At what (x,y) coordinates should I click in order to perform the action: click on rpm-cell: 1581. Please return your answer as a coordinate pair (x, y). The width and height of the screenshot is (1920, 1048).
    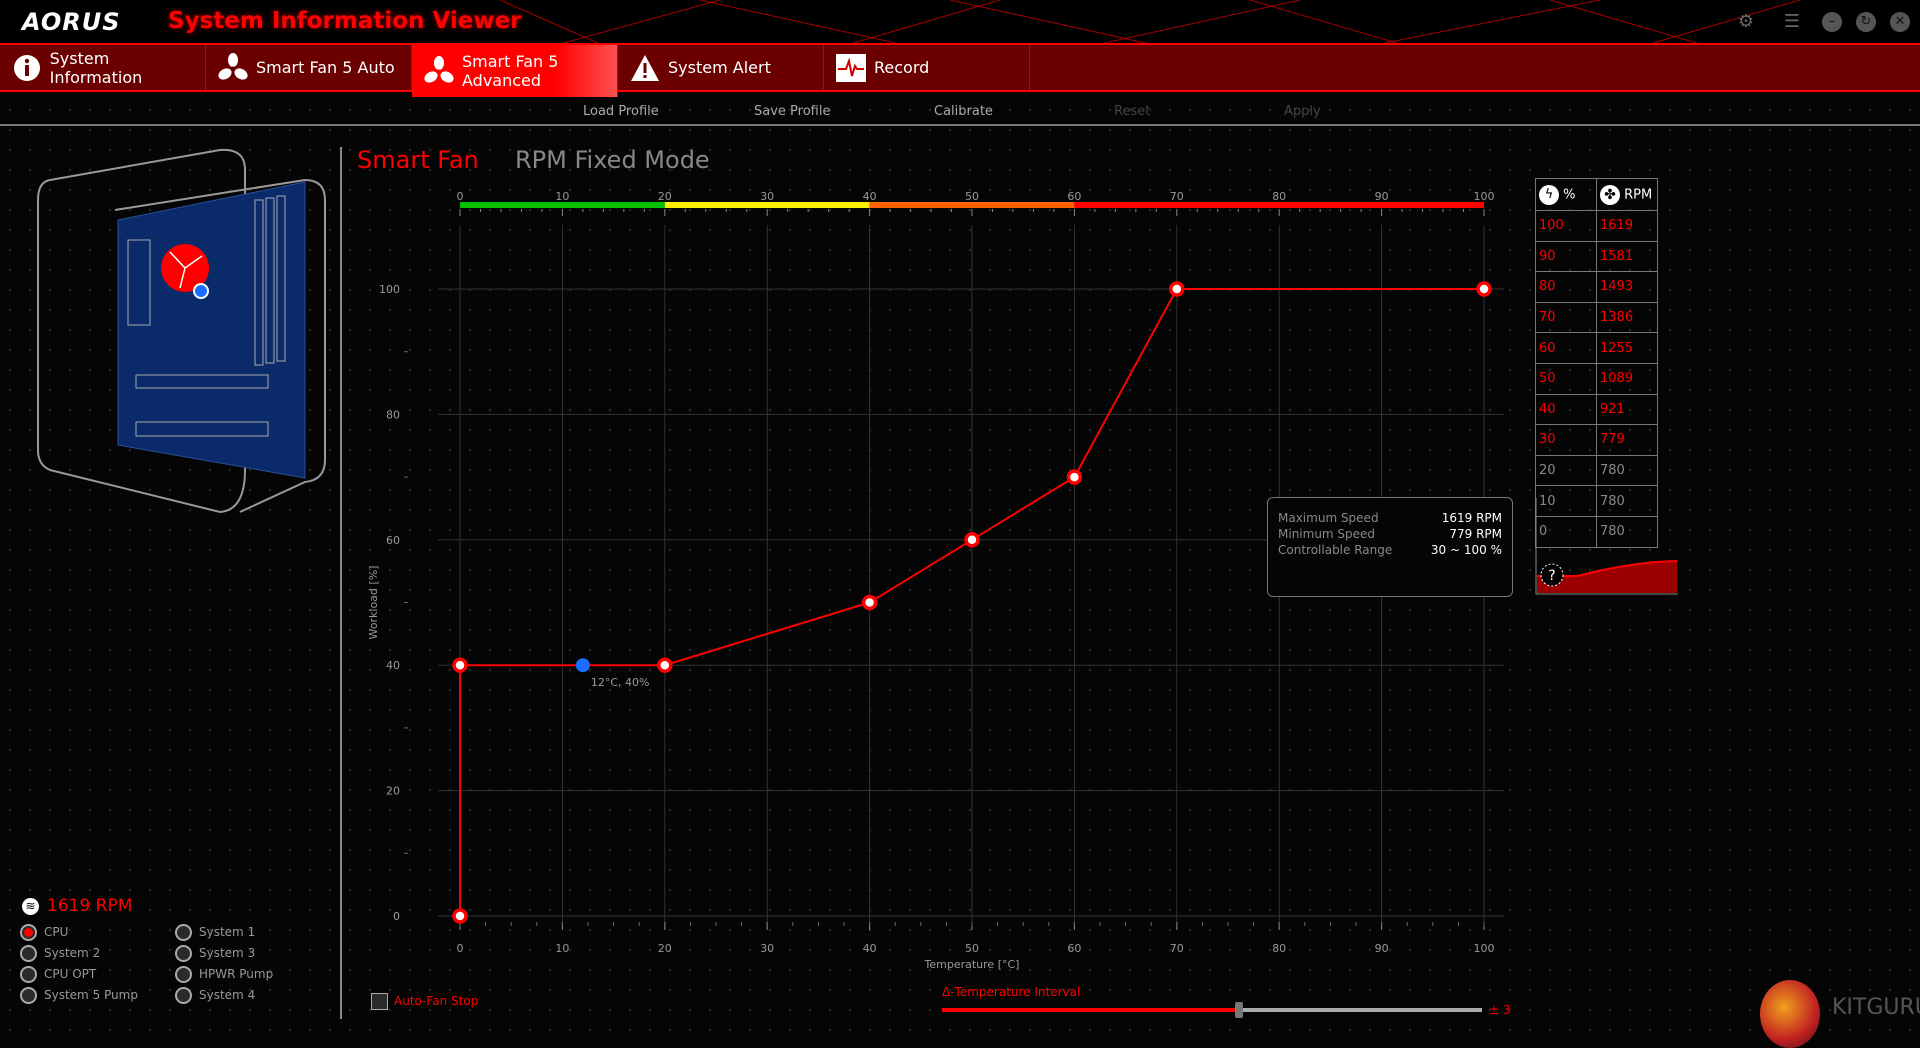
    Looking at the image, I should click on (1627, 256).